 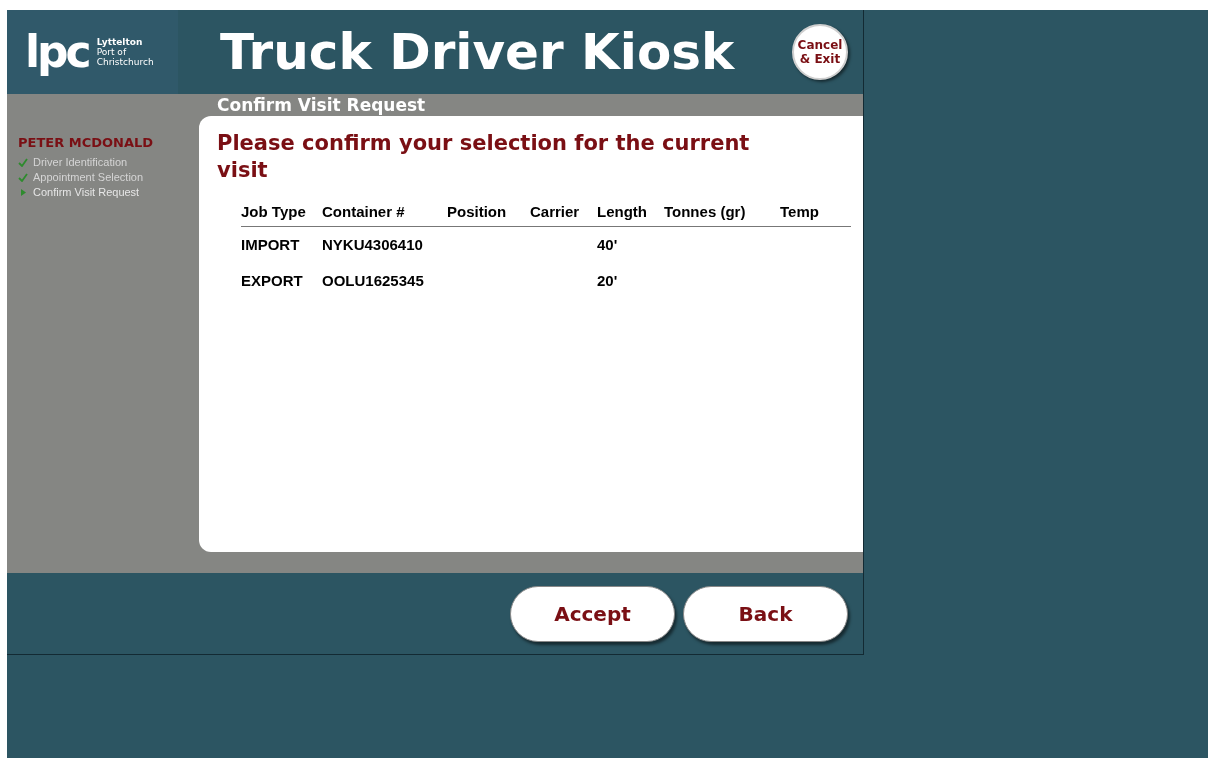 I want to click on column-header: Temp, so click(x=799, y=211).